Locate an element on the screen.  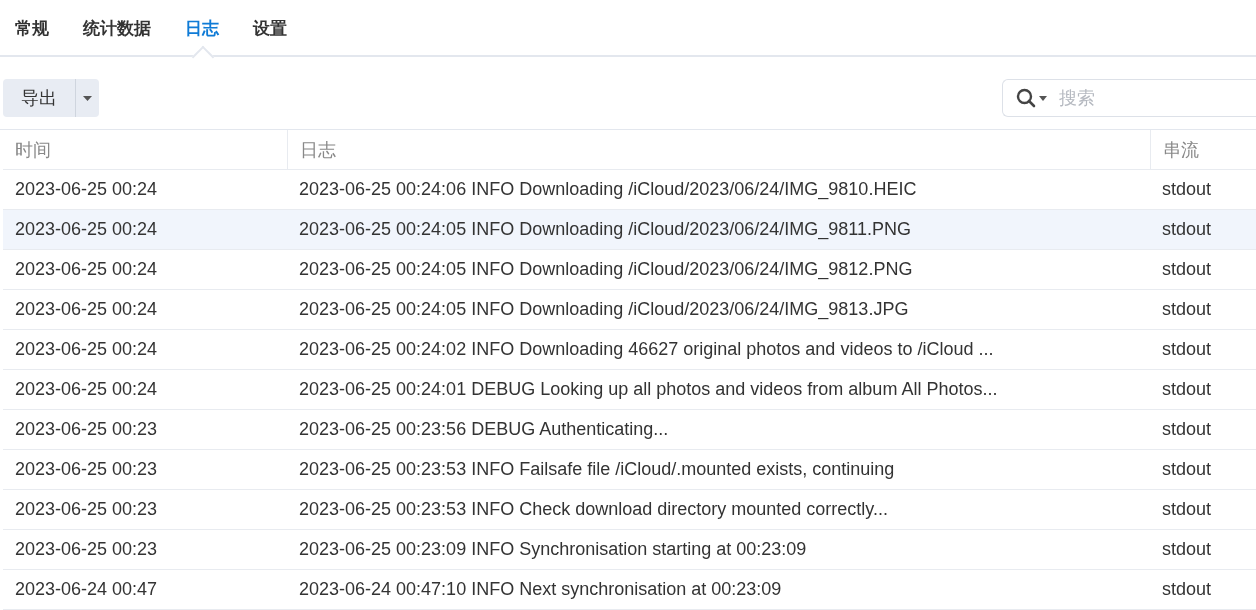
tab: 统计数据 is located at coordinates (117, 27).